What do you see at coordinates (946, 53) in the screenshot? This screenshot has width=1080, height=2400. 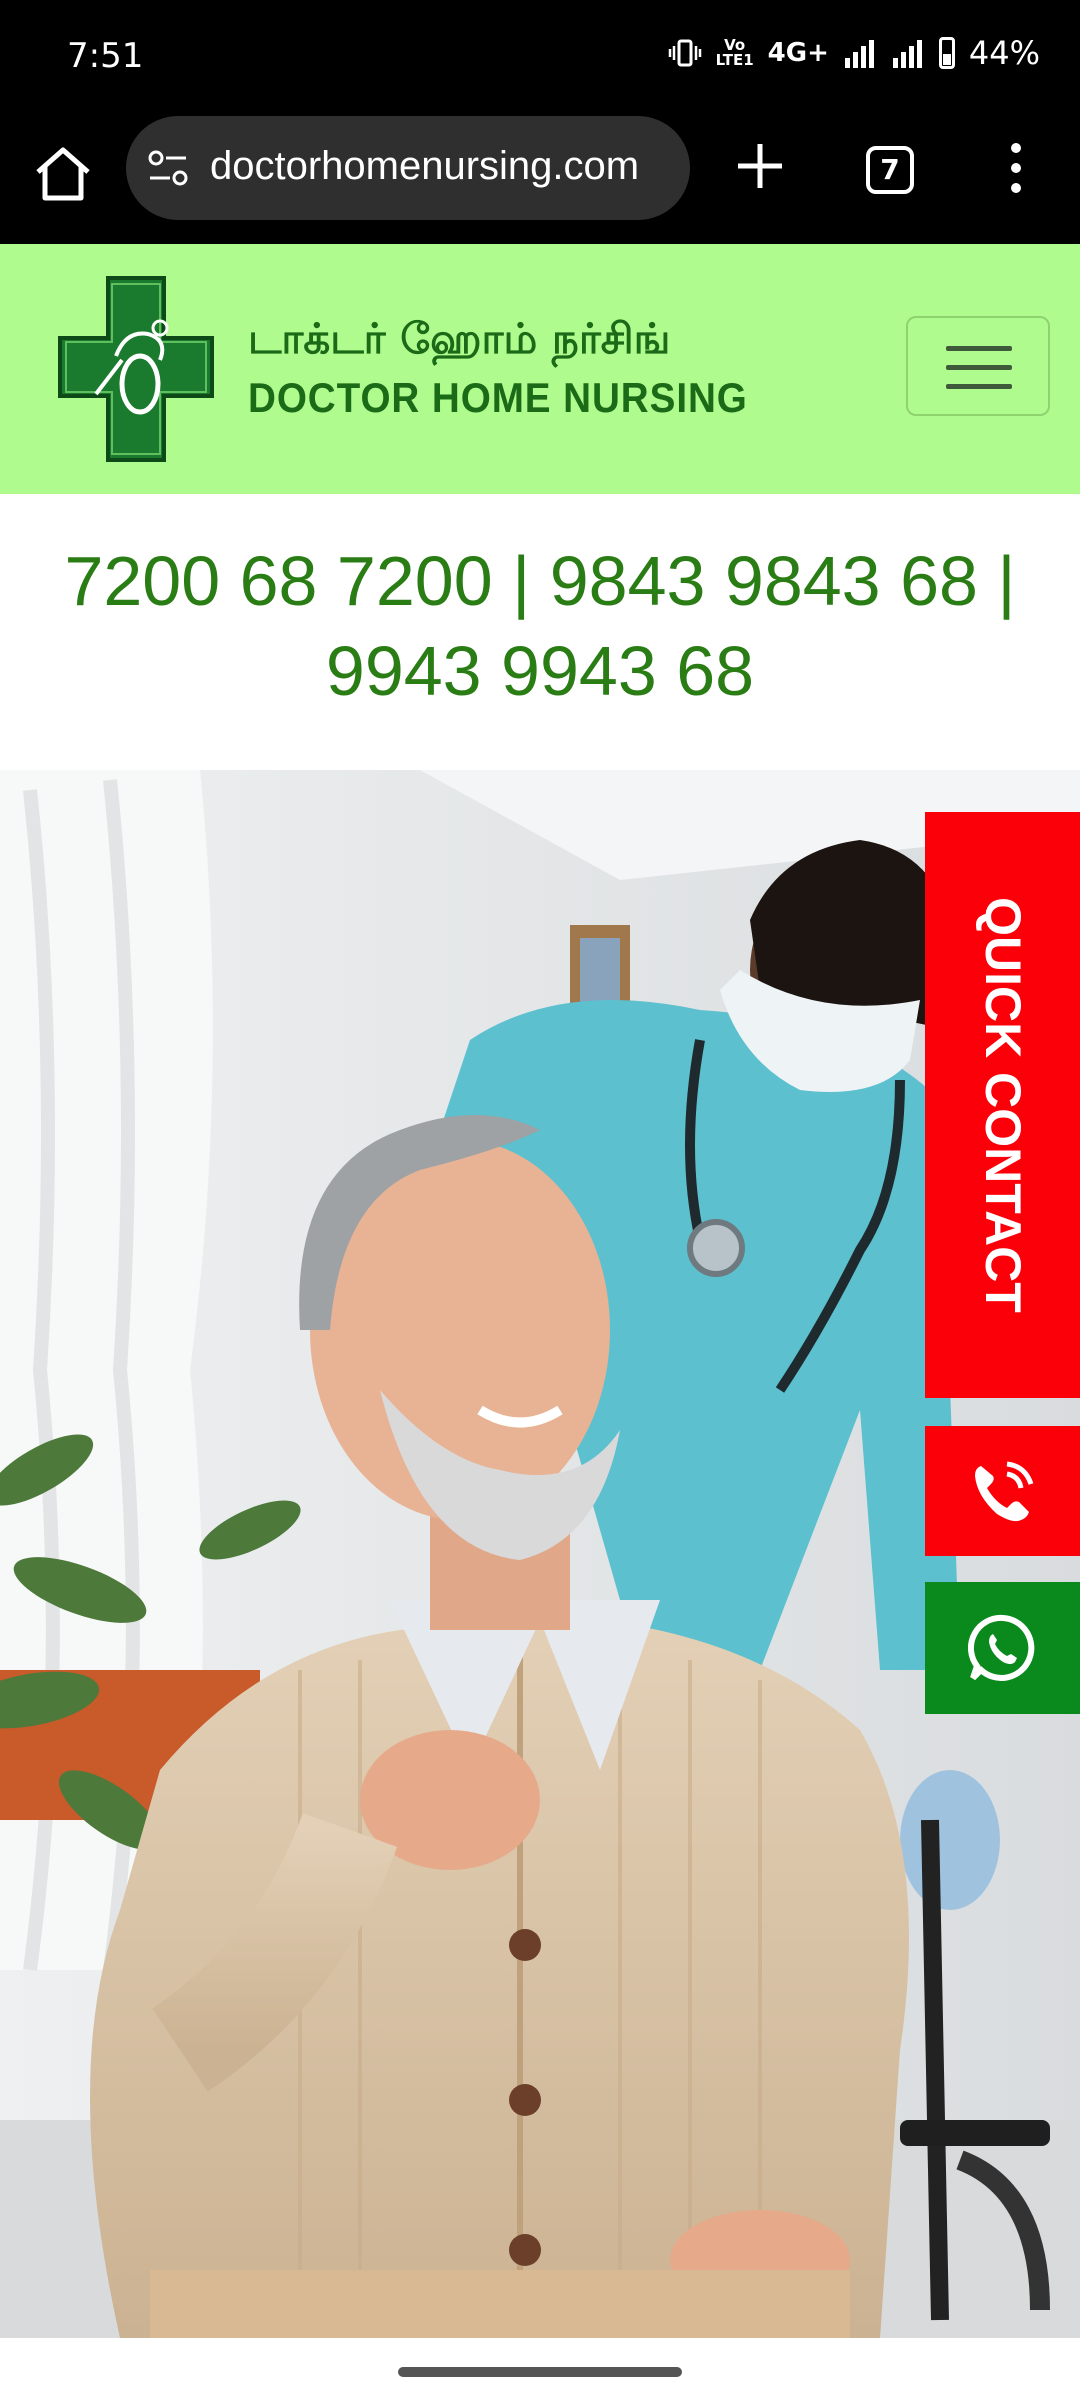 I see `battery-icon` at bounding box center [946, 53].